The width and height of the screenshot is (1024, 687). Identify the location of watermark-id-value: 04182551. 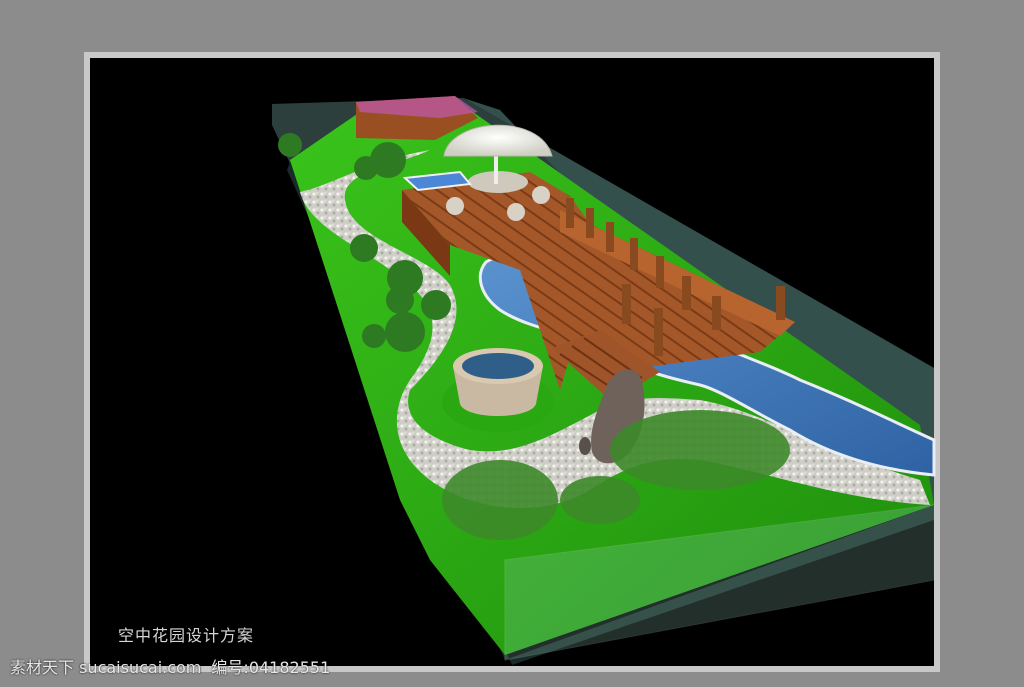
(289, 667).